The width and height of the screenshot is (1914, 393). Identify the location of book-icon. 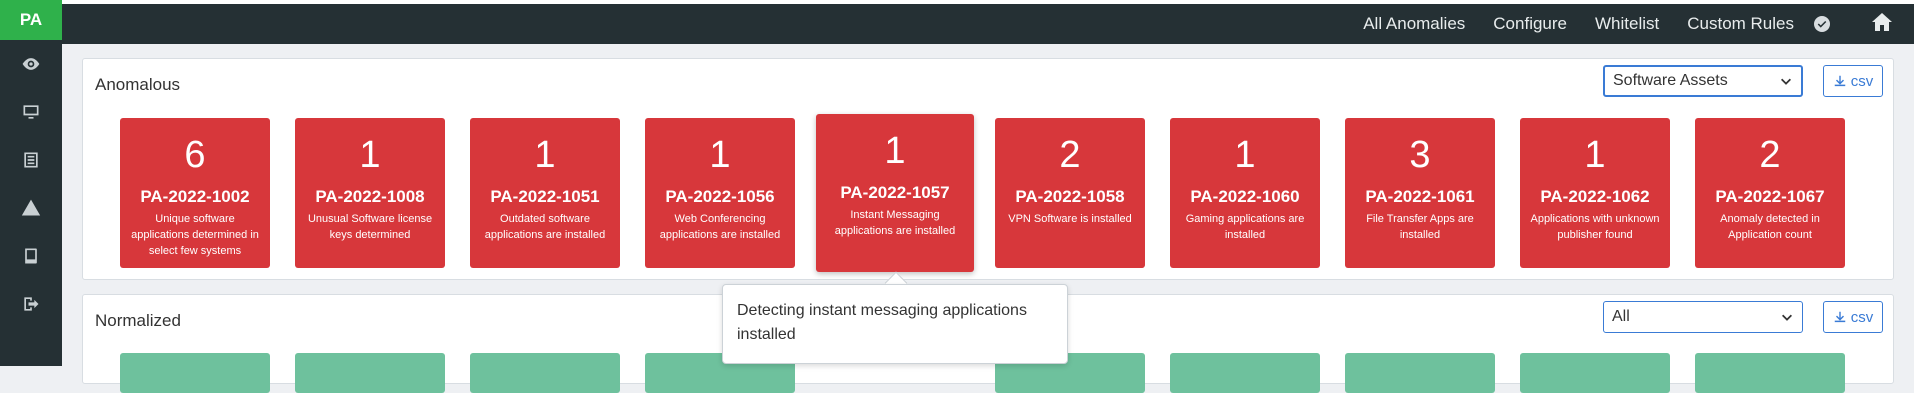
(31, 256).